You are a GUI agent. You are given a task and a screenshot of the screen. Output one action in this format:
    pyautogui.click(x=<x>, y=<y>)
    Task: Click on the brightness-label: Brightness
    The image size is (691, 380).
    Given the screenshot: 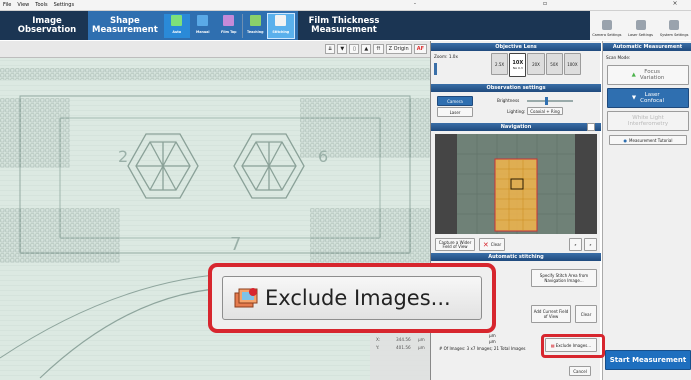 What is the action you would take?
    pyautogui.click(x=508, y=100)
    